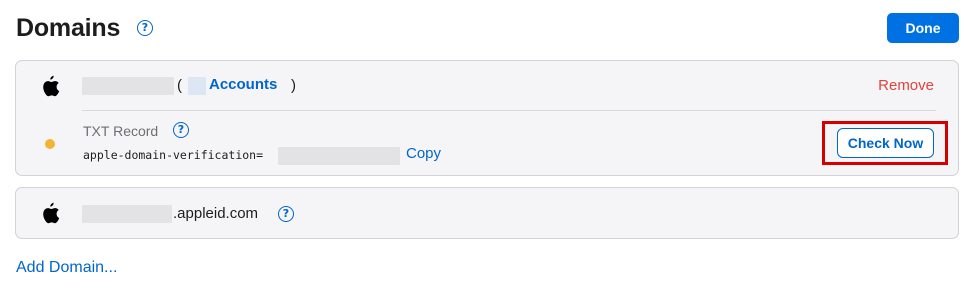 The height and width of the screenshot is (295, 964). I want to click on done-button: Done, so click(923, 28).